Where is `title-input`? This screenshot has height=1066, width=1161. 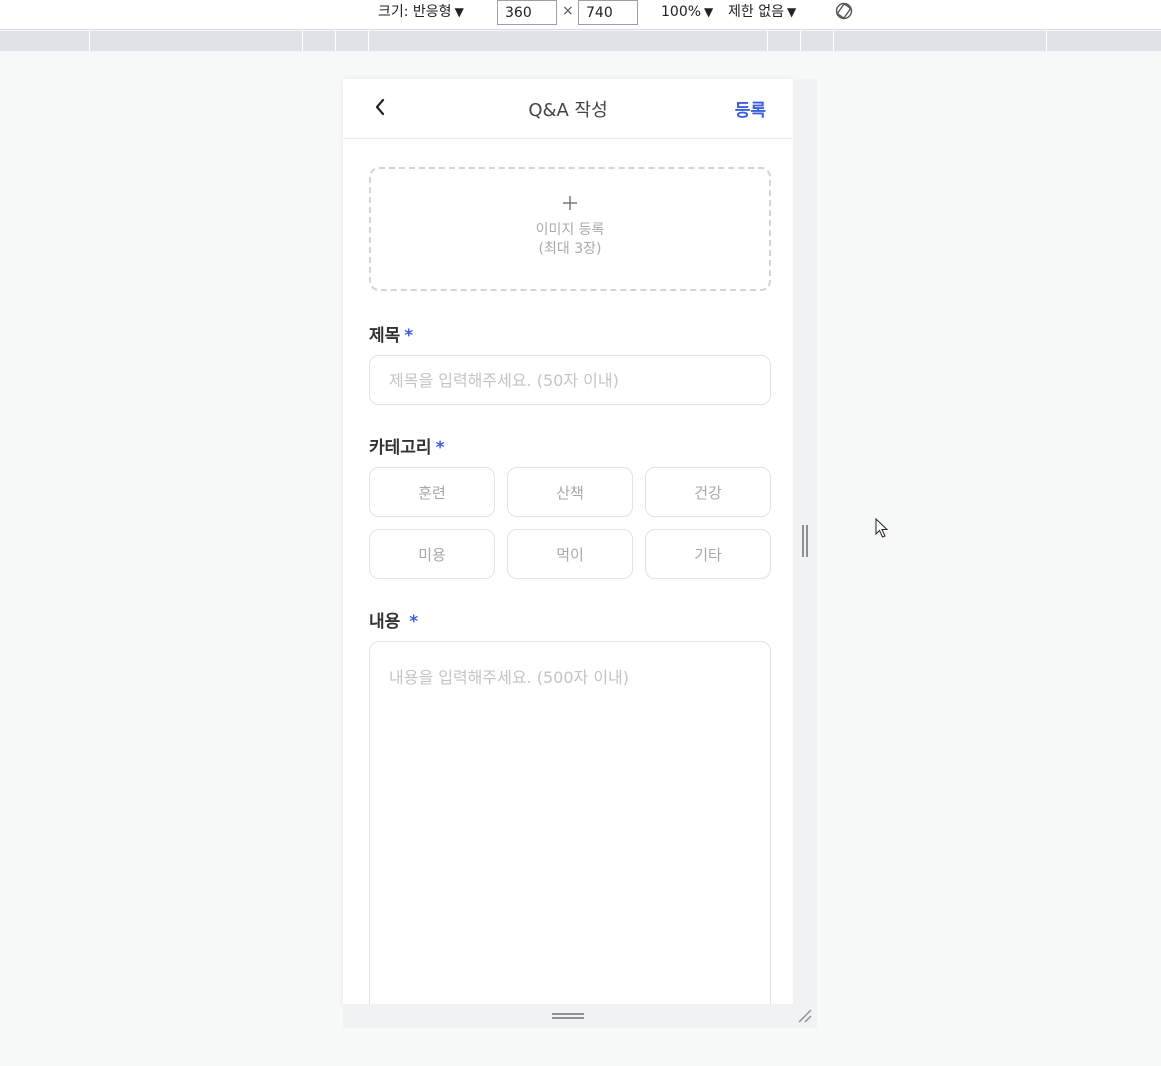
title-input is located at coordinates (570, 380).